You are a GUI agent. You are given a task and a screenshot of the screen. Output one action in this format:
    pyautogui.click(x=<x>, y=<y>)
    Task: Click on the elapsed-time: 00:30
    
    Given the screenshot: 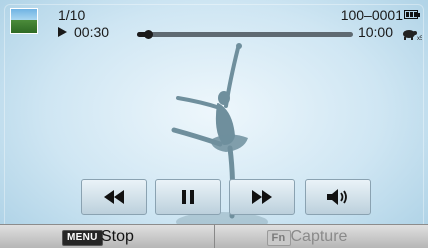 What is the action you would take?
    pyautogui.click(x=92, y=32)
    